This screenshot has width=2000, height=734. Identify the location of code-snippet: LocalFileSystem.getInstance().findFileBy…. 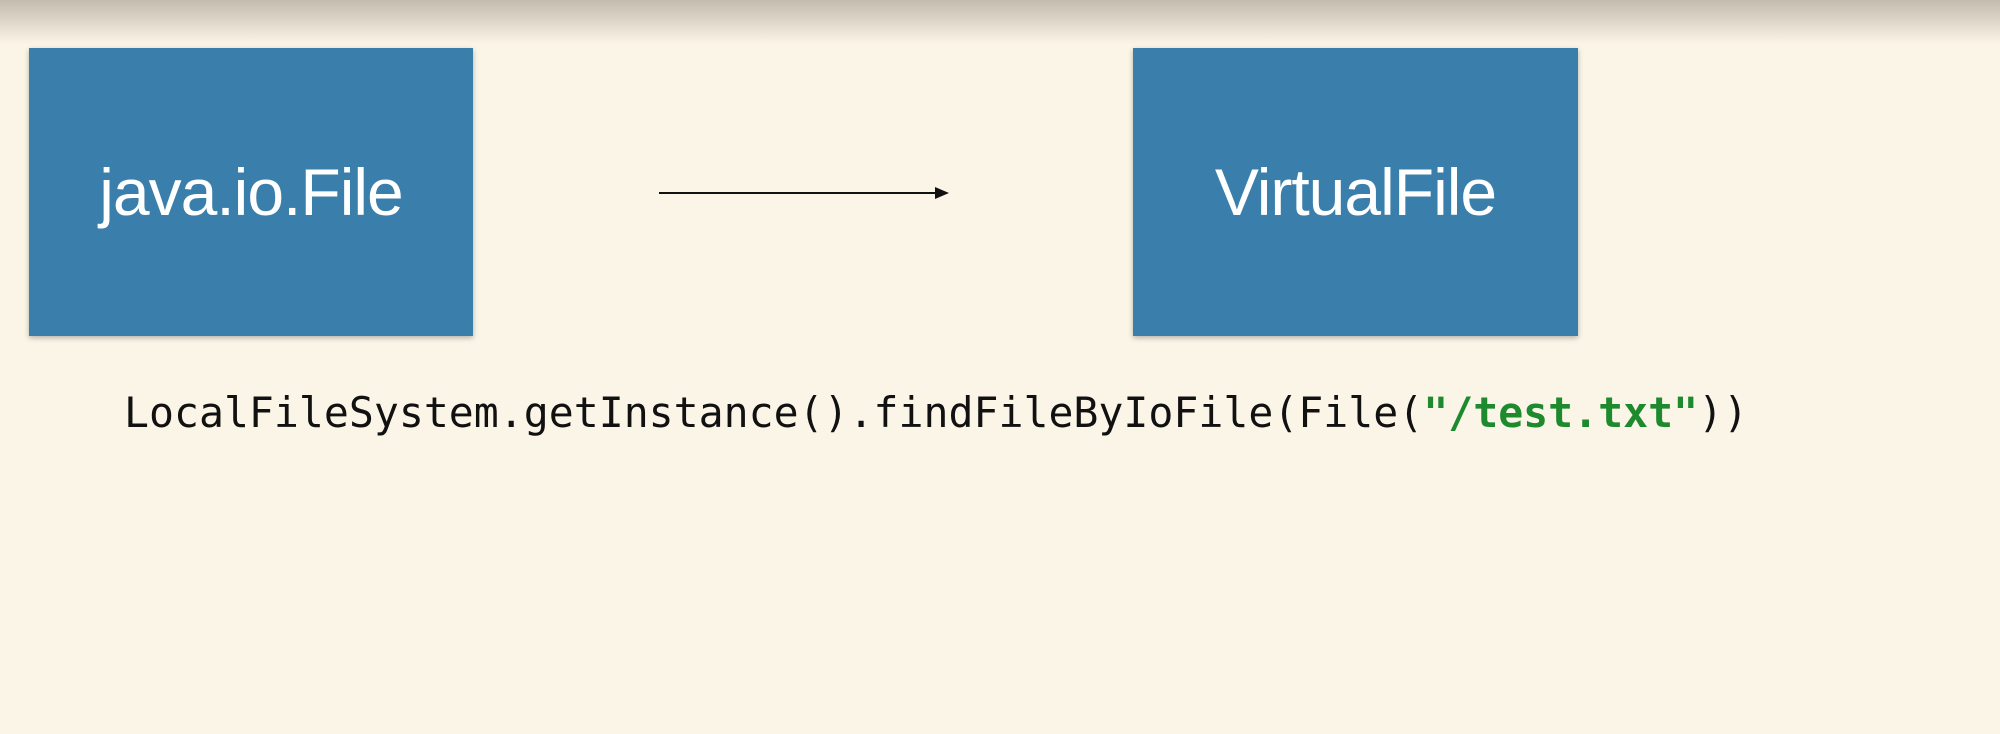
(1054, 412).